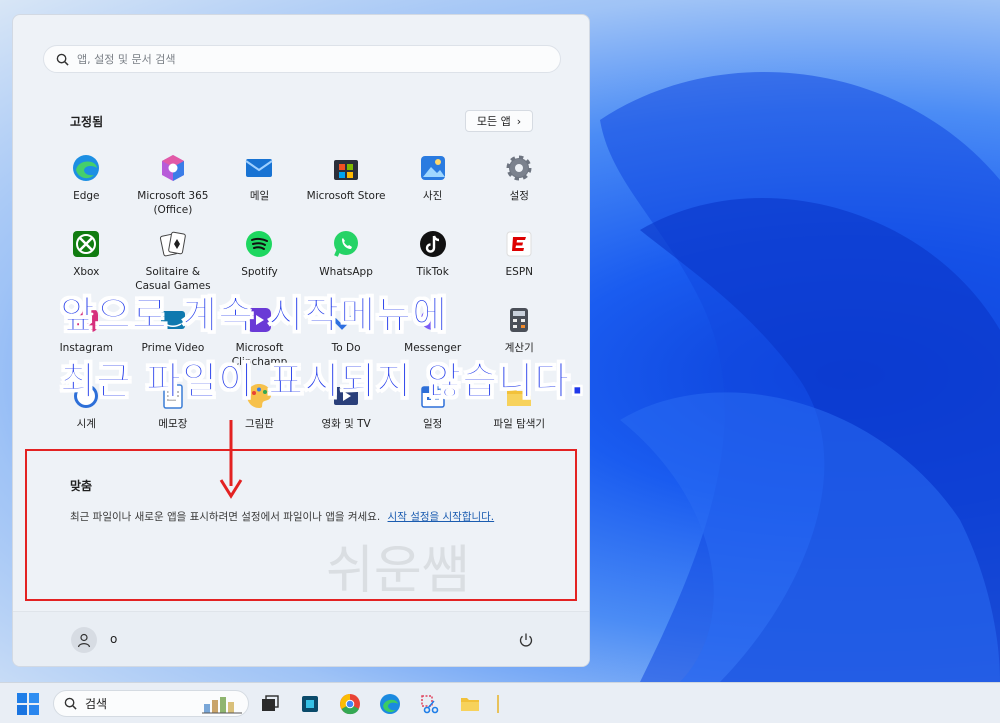  I want to click on power-button, so click(526, 640).